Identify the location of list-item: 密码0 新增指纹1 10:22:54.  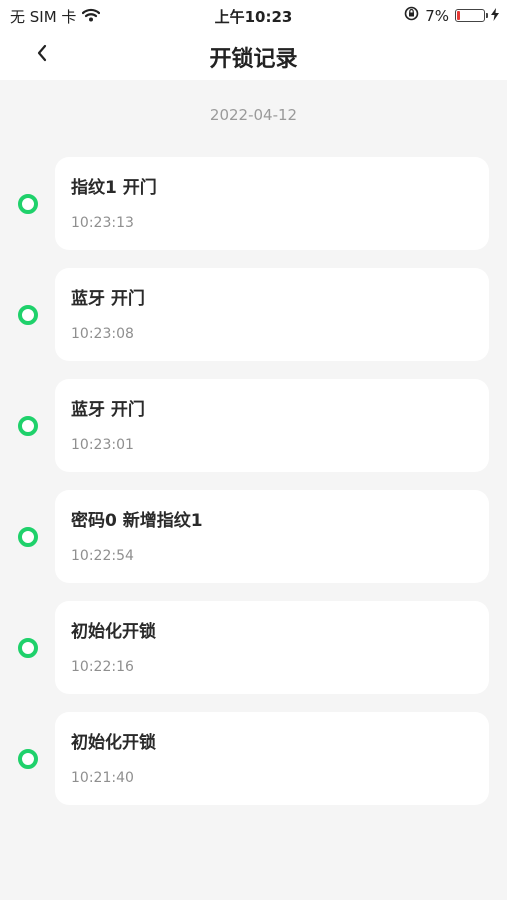
(253, 536).